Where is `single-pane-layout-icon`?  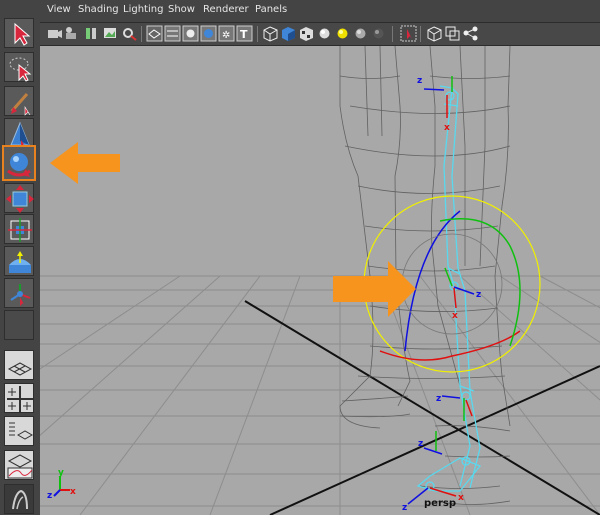 single-pane-layout-icon is located at coordinates (20, 369).